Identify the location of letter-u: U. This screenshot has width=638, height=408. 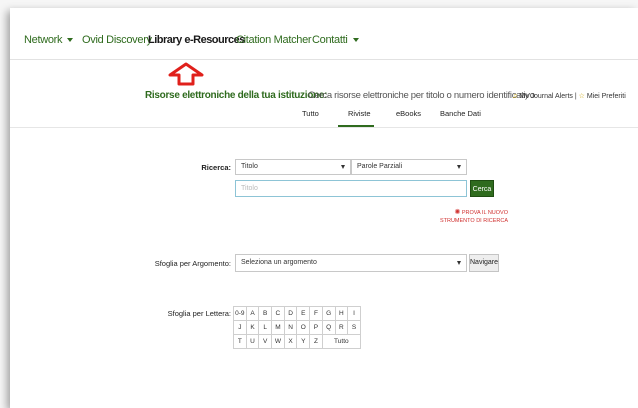
(252, 341).